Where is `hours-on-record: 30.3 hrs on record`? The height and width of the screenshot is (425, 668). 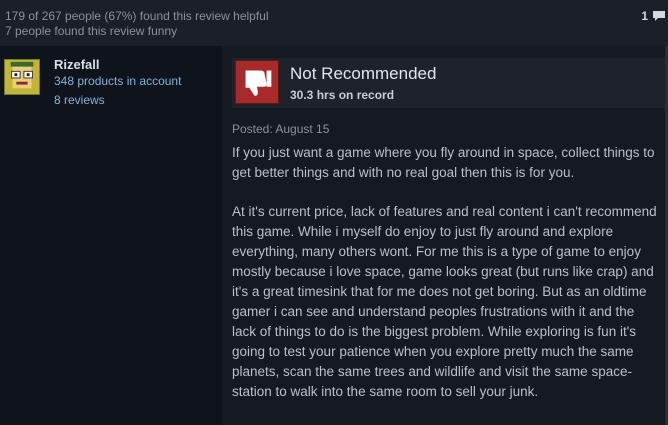 hours-on-record: 30.3 hrs on record is located at coordinates (342, 95).